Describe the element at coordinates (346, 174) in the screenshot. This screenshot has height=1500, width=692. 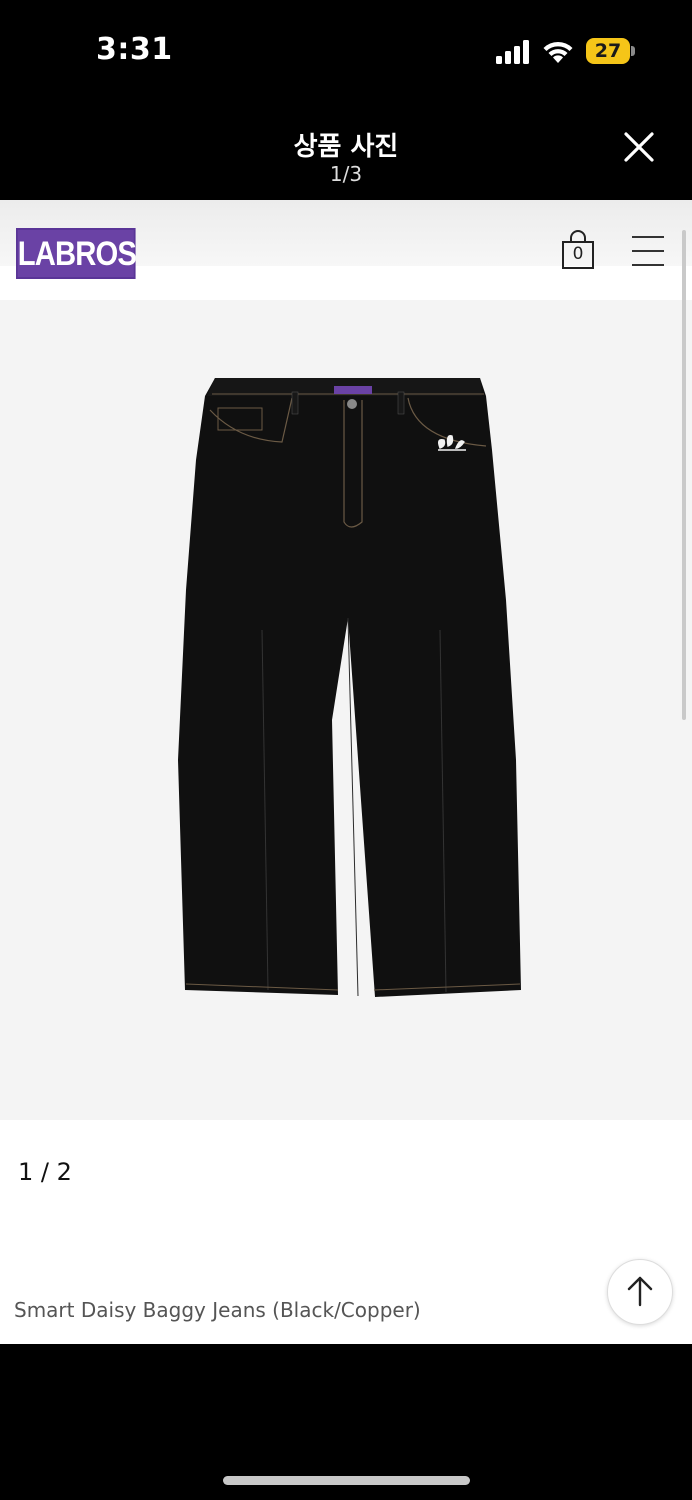
I see `viewer-photo-counter: 1/3` at that location.